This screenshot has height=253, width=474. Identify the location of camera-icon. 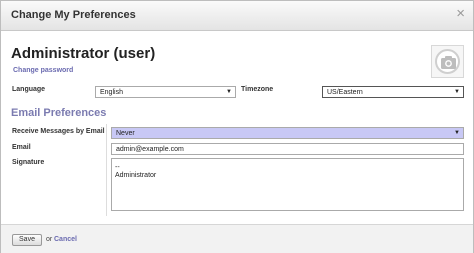
(448, 62).